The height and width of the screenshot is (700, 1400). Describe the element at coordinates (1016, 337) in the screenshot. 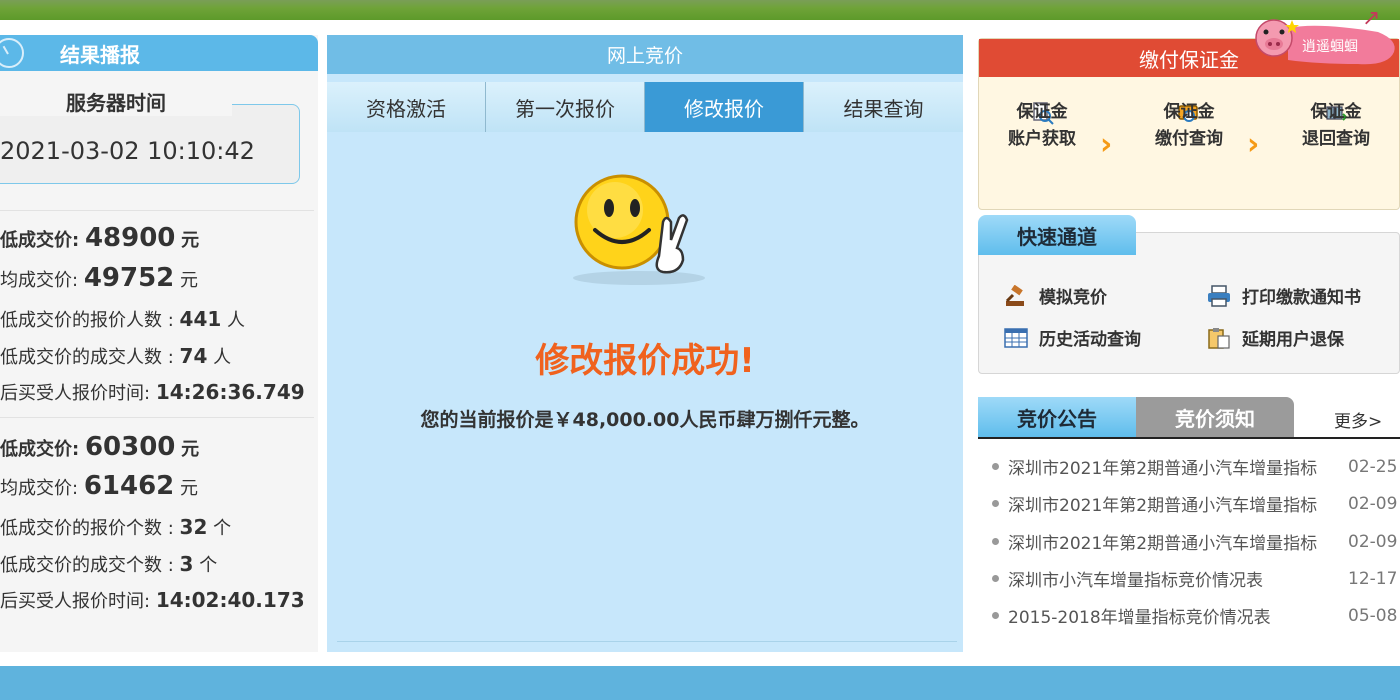

I see `calendar-table-icon` at that location.